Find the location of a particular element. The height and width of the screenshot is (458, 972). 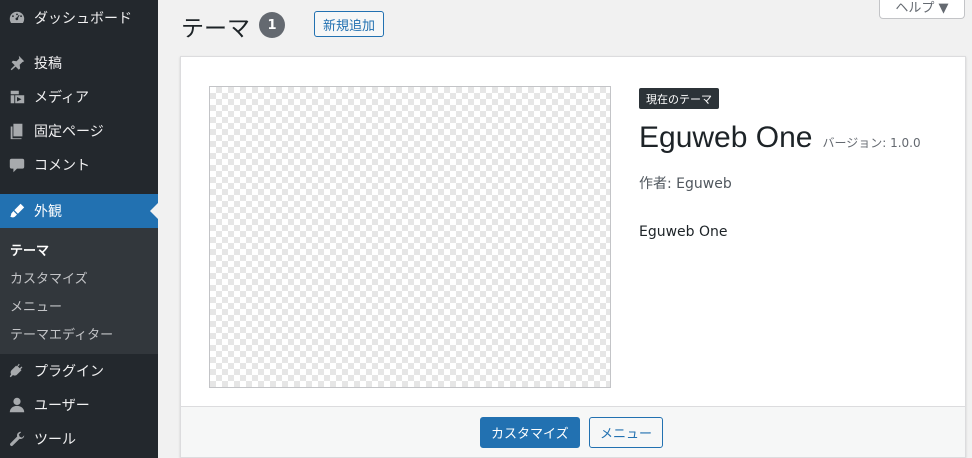

theme-description: Eguweb One is located at coordinates (683, 232).